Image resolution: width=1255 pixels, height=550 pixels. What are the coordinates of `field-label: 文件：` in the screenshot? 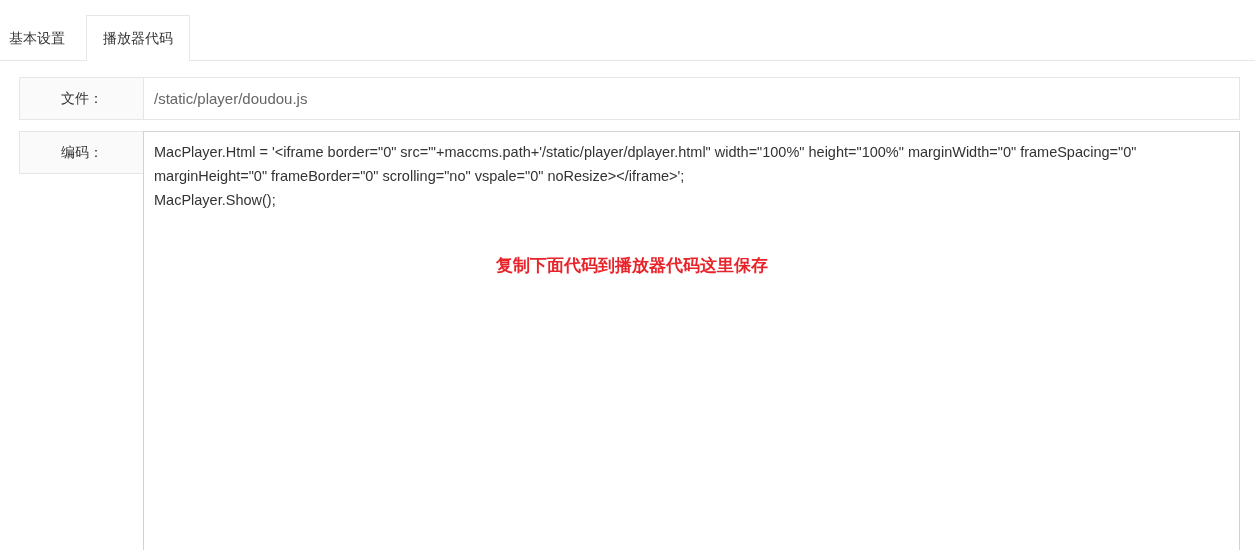 It's located at (81, 98).